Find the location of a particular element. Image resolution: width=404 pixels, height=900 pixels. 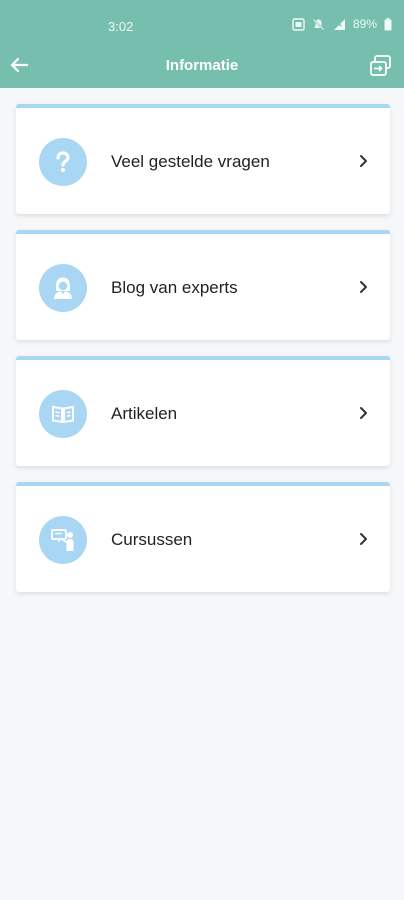

switch-profile-icon is located at coordinates (380, 65).